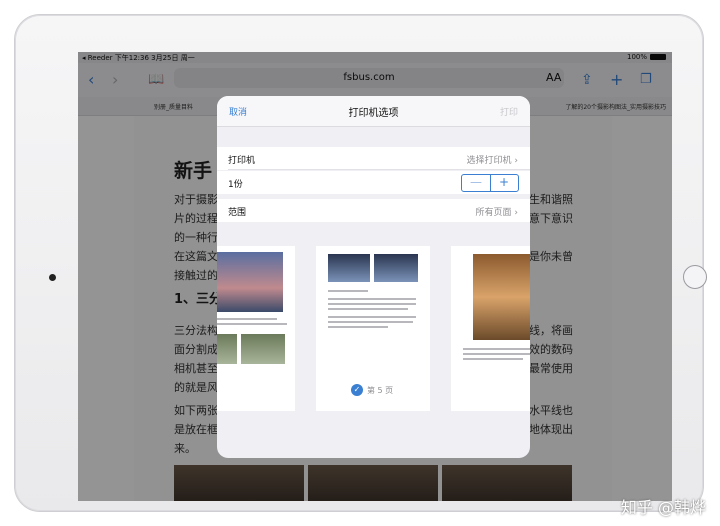  Describe the element at coordinates (380, 390) in the screenshot. I see `selected-page-label: 第 5 页` at that location.